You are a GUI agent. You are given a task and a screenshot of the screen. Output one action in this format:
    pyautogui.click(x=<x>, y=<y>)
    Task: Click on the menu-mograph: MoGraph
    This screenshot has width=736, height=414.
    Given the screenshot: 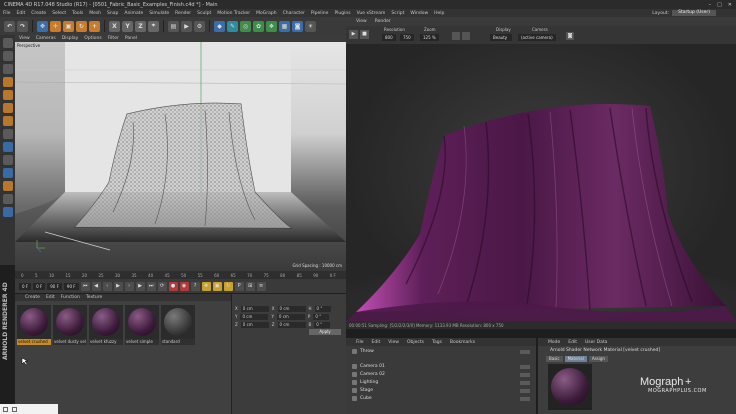 What is the action you would take?
    pyautogui.click(x=266, y=13)
    